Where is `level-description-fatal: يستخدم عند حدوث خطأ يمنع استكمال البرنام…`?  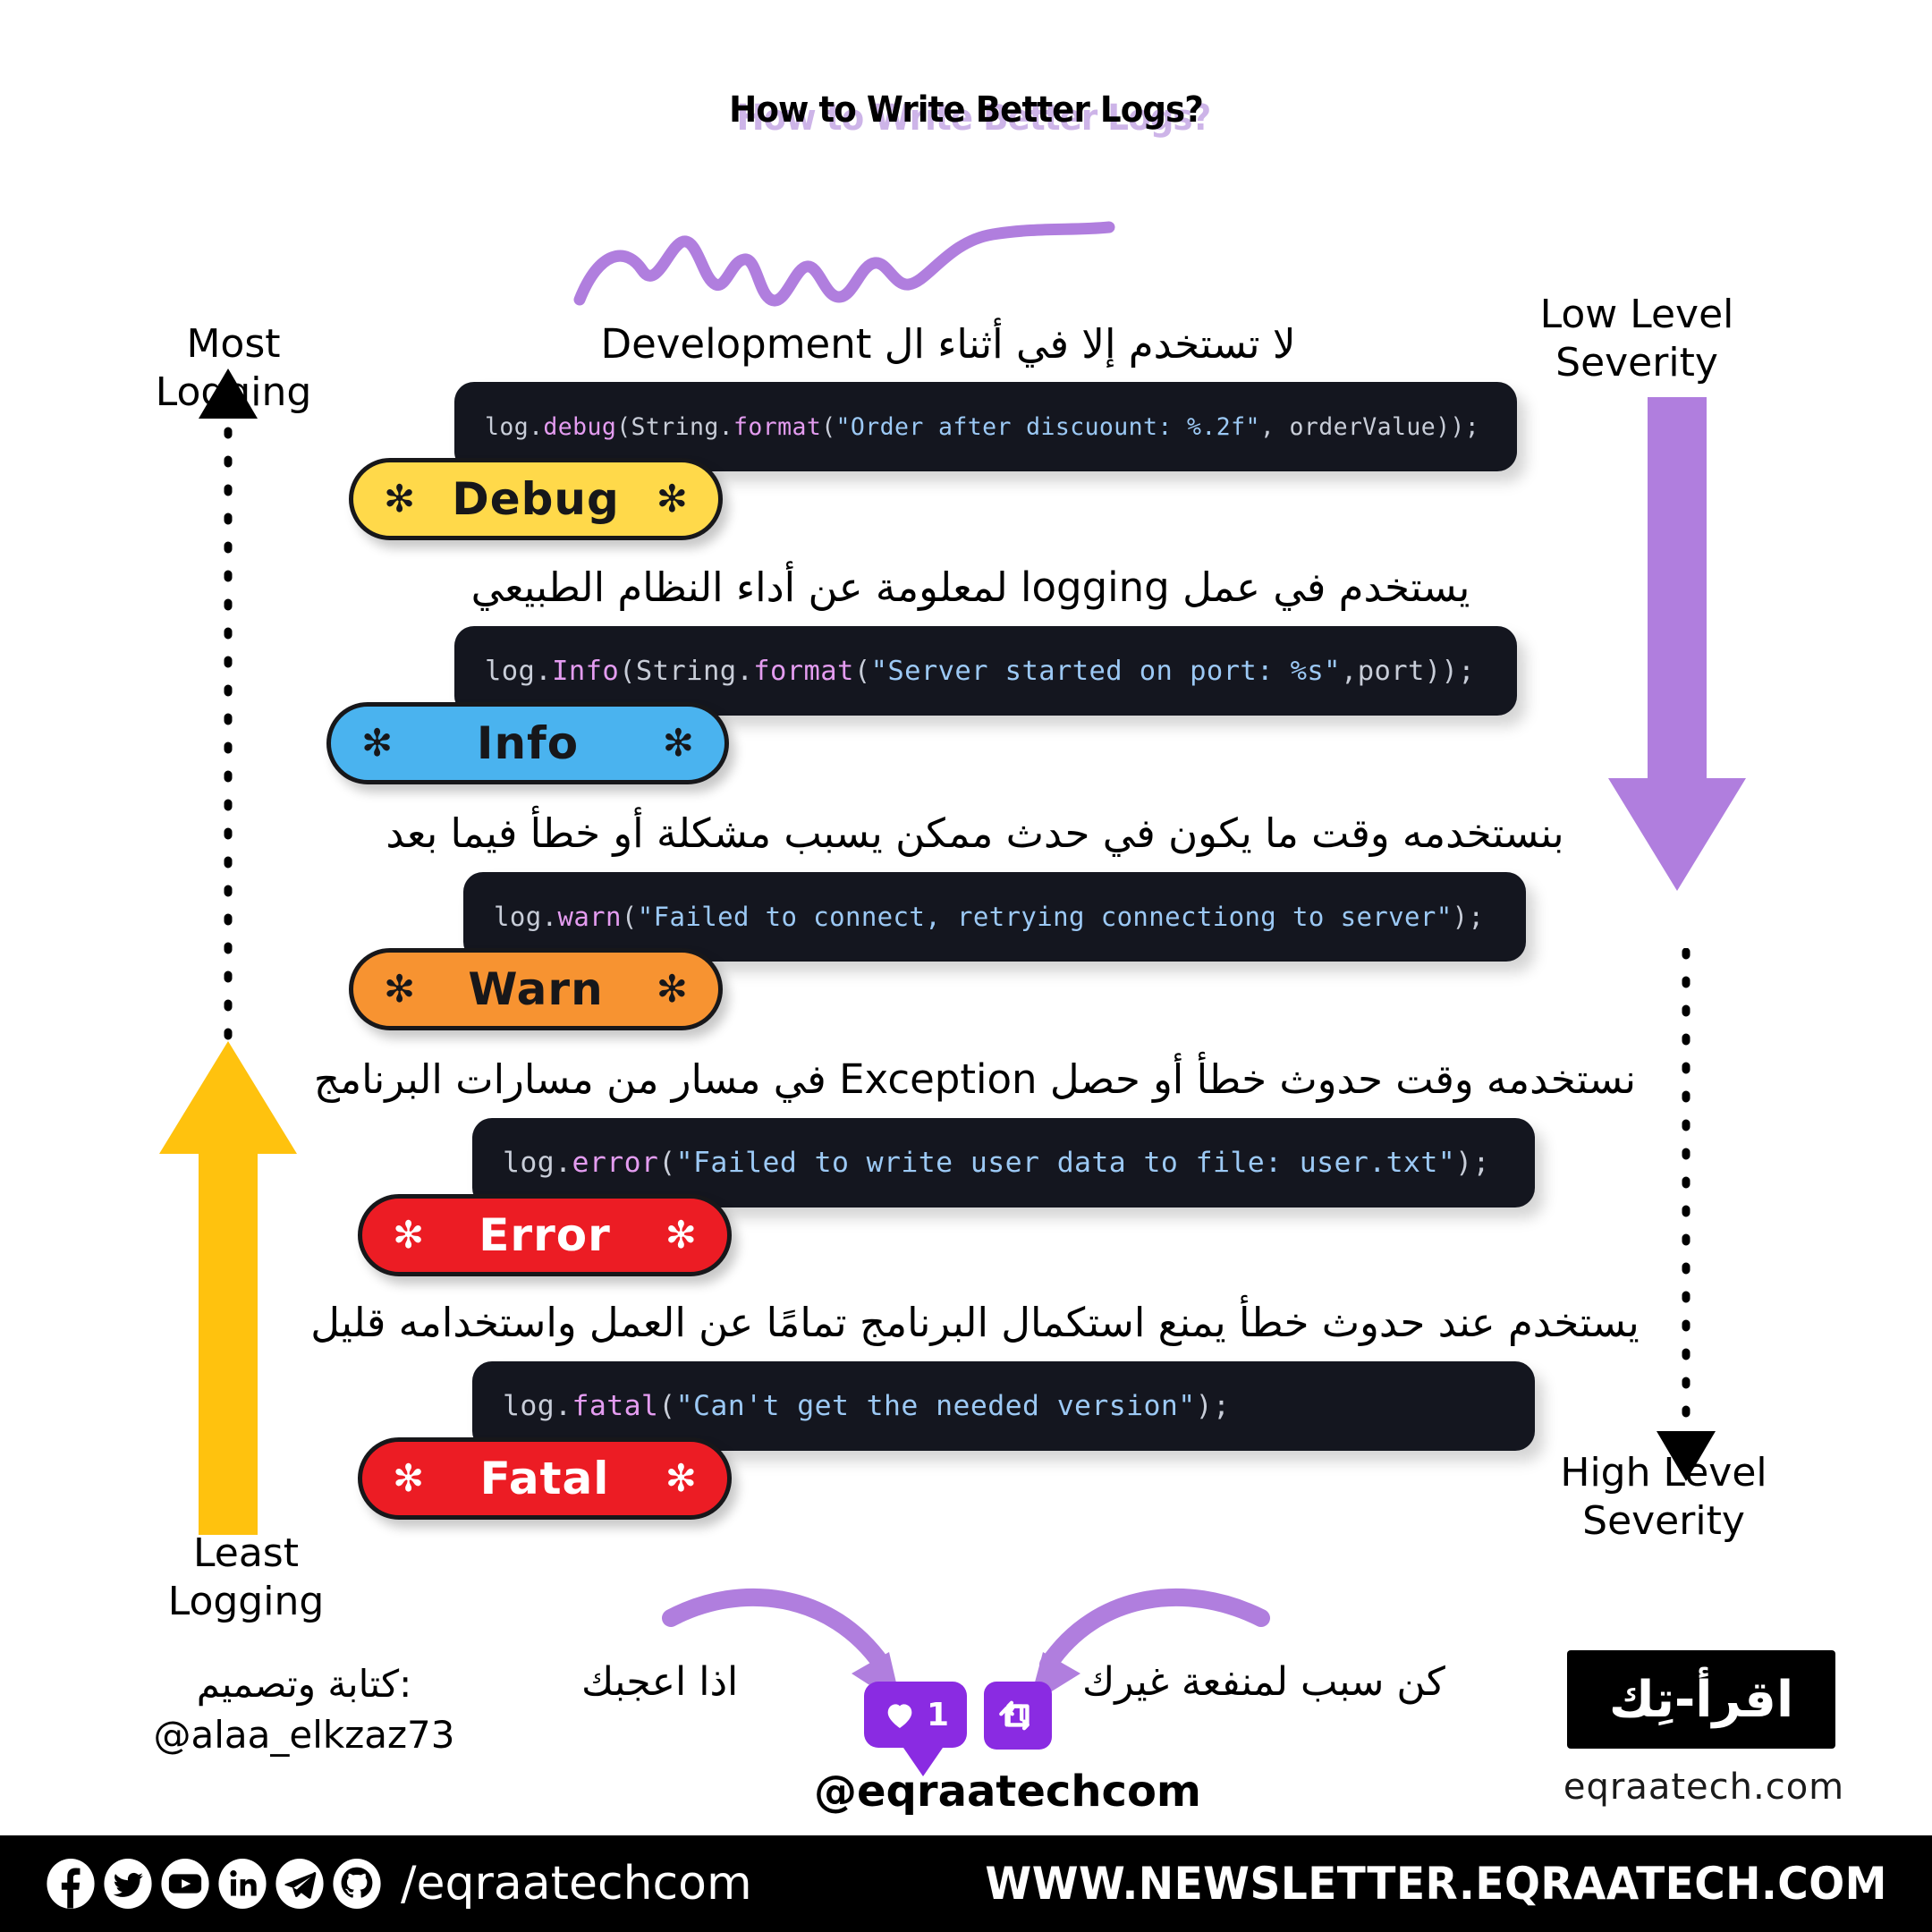
level-description-fatal: يستخدم عند حدوث خطأ يمنع استكمال البرنام… is located at coordinates (975, 1322).